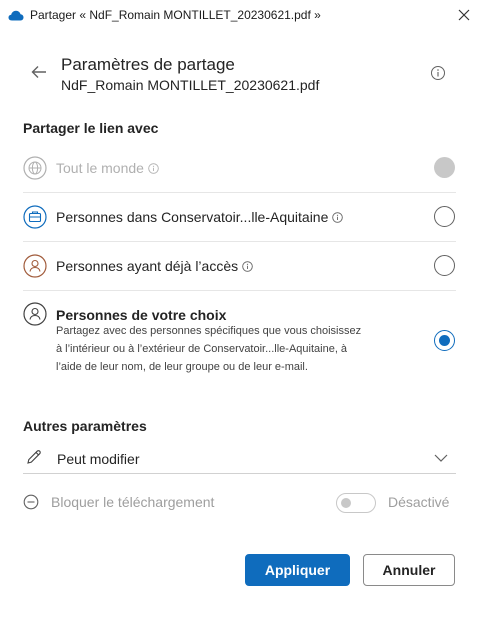 Image resolution: width=478 pixels, height=618 pixels. I want to click on onedrive-cloud-icon, so click(16, 15).